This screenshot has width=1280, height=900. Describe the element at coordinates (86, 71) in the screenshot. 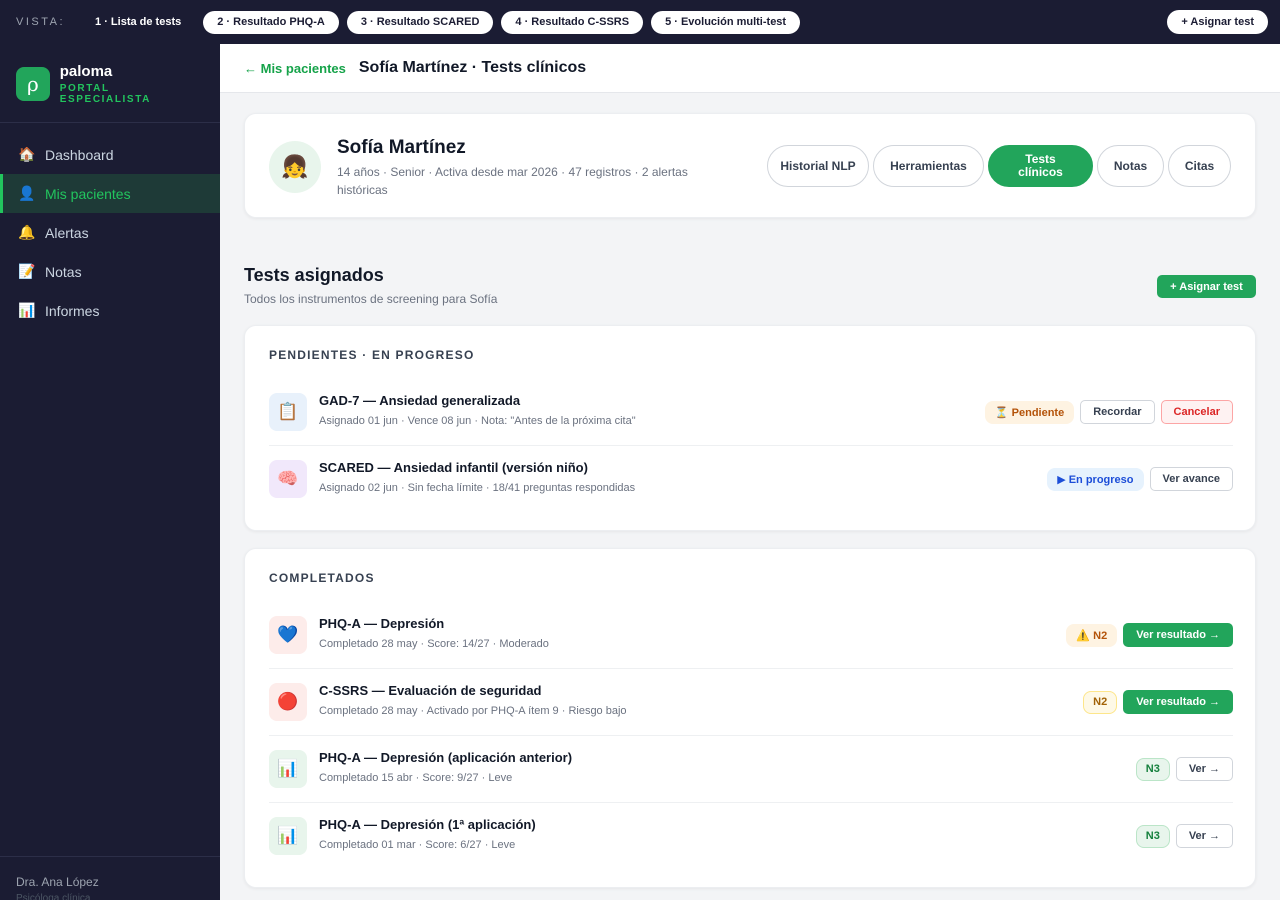

I see `brand-name: paloma` at that location.